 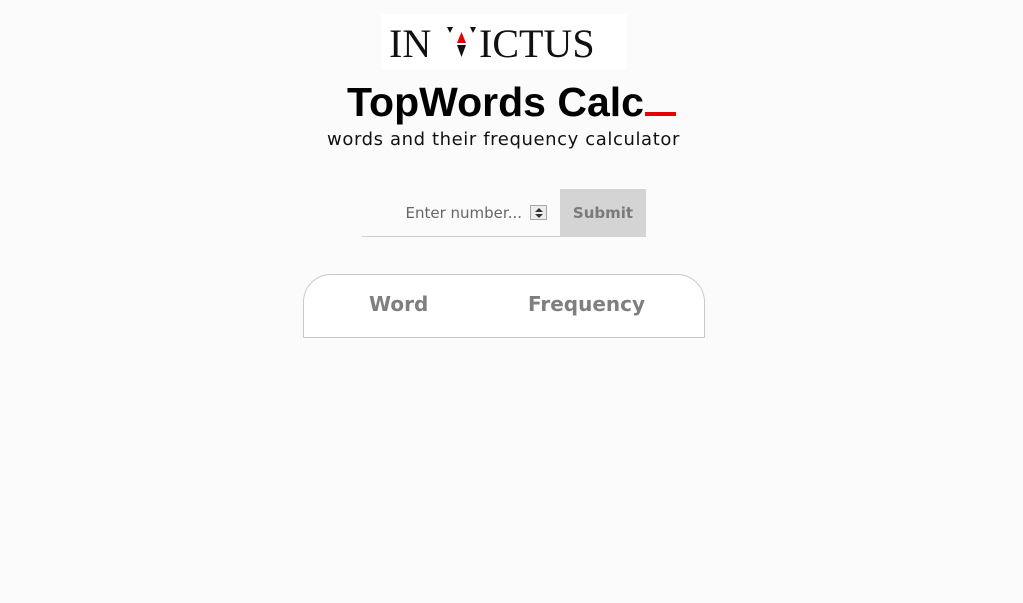 I want to click on page-title-text: TopWords Calc, so click(x=495, y=102).